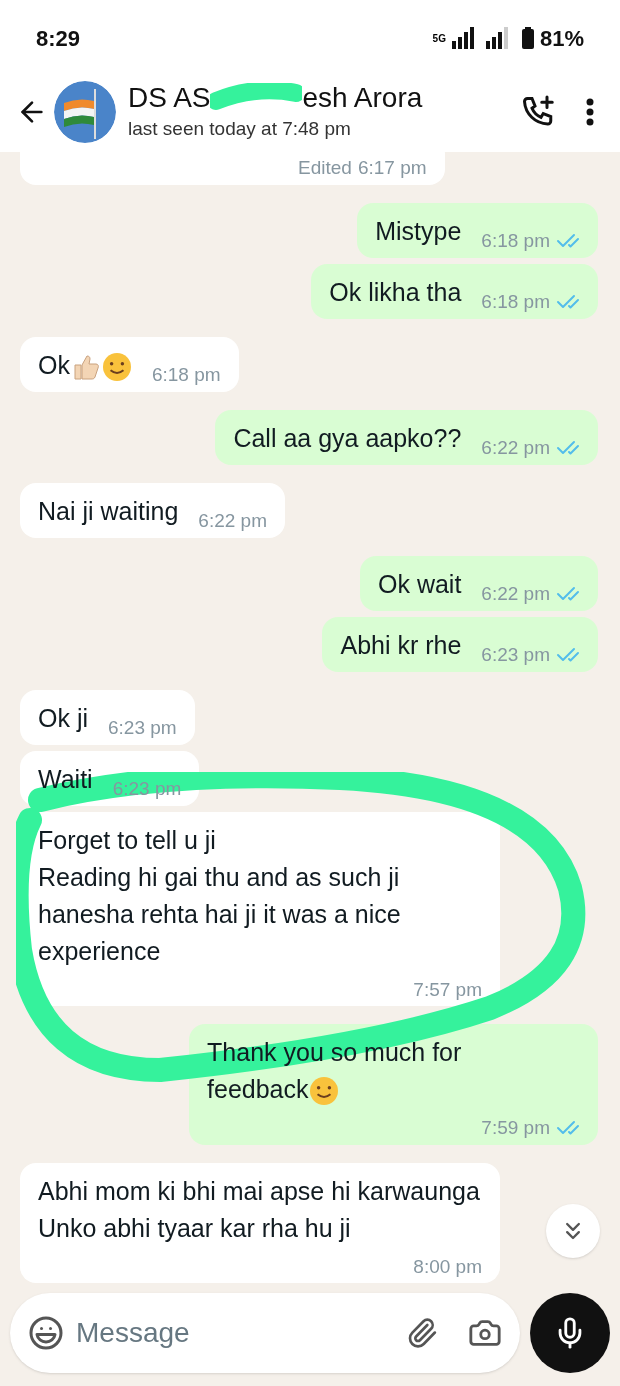 Image resolution: width=620 pixels, height=1386 pixels. What do you see at coordinates (259, 1209) in the screenshot?
I see `message-text: Abhi mom ki bhi mai apse hi karwaunga Unko abhi tyaar kar rha hu ji` at bounding box center [259, 1209].